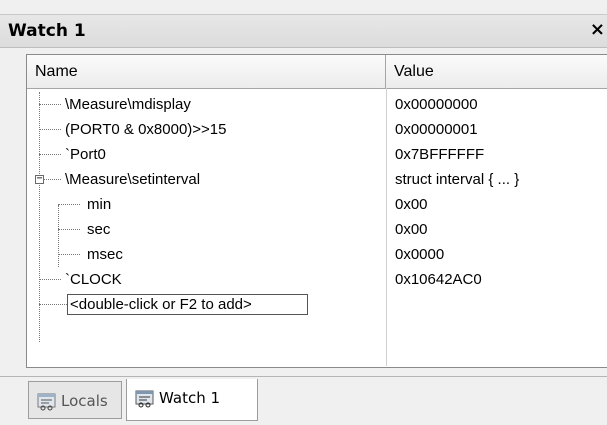 Image resolution: width=607 pixels, height=425 pixels. What do you see at coordinates (317, 204) in the screenshot?
I see `watch-child-row: min 0x00` at bounding box center [317, 204].